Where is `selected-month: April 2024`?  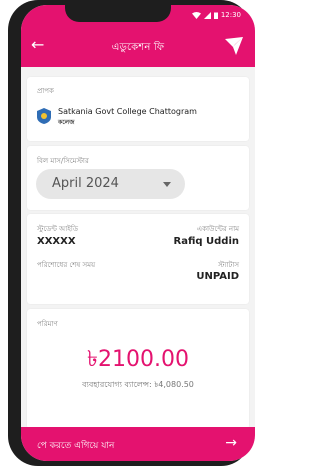 selected-month: April 2024 is located at coordinates (85, 183).